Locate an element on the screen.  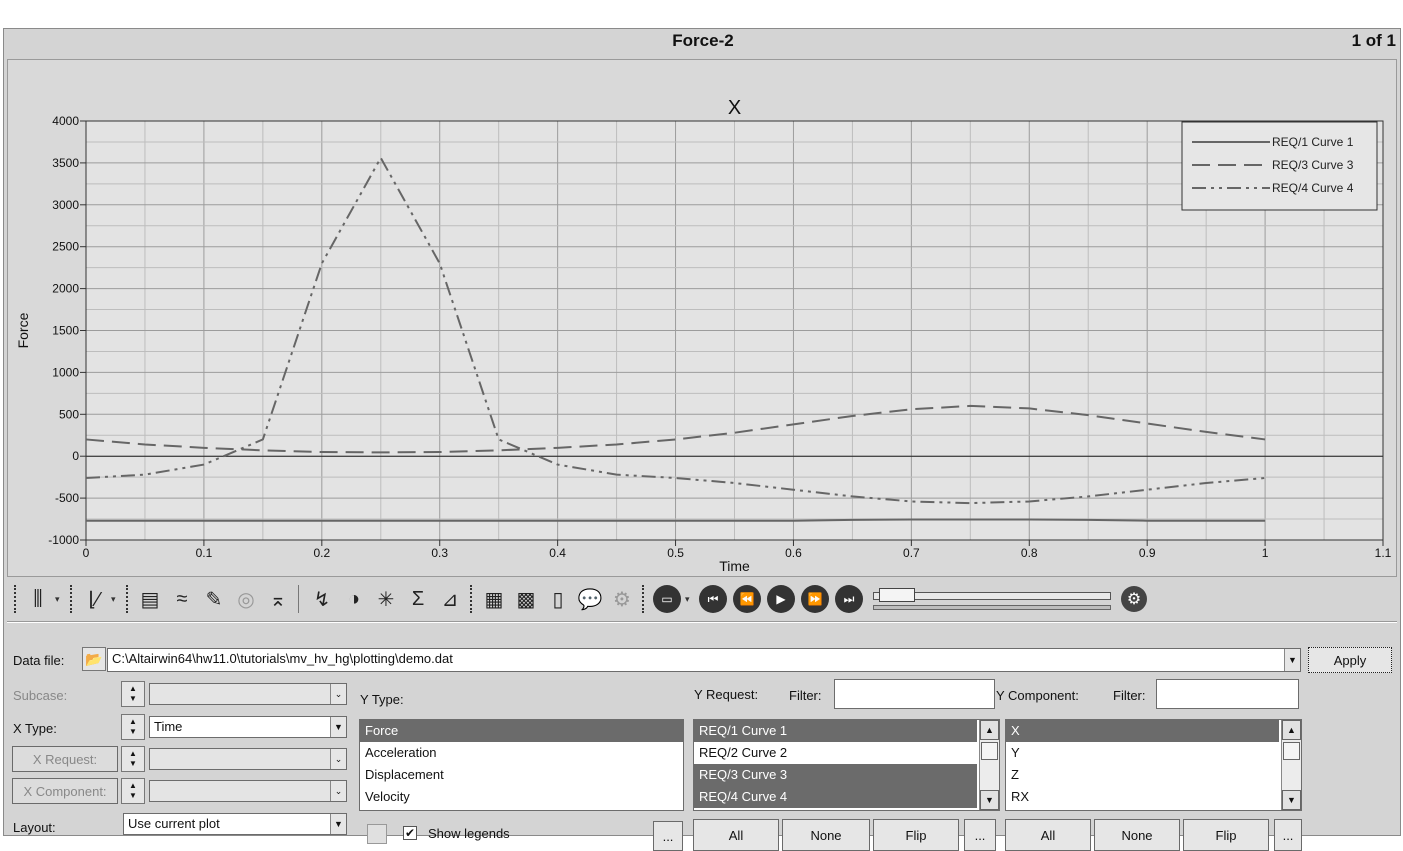
list-item: RX is located at coordinates (1142, 797).